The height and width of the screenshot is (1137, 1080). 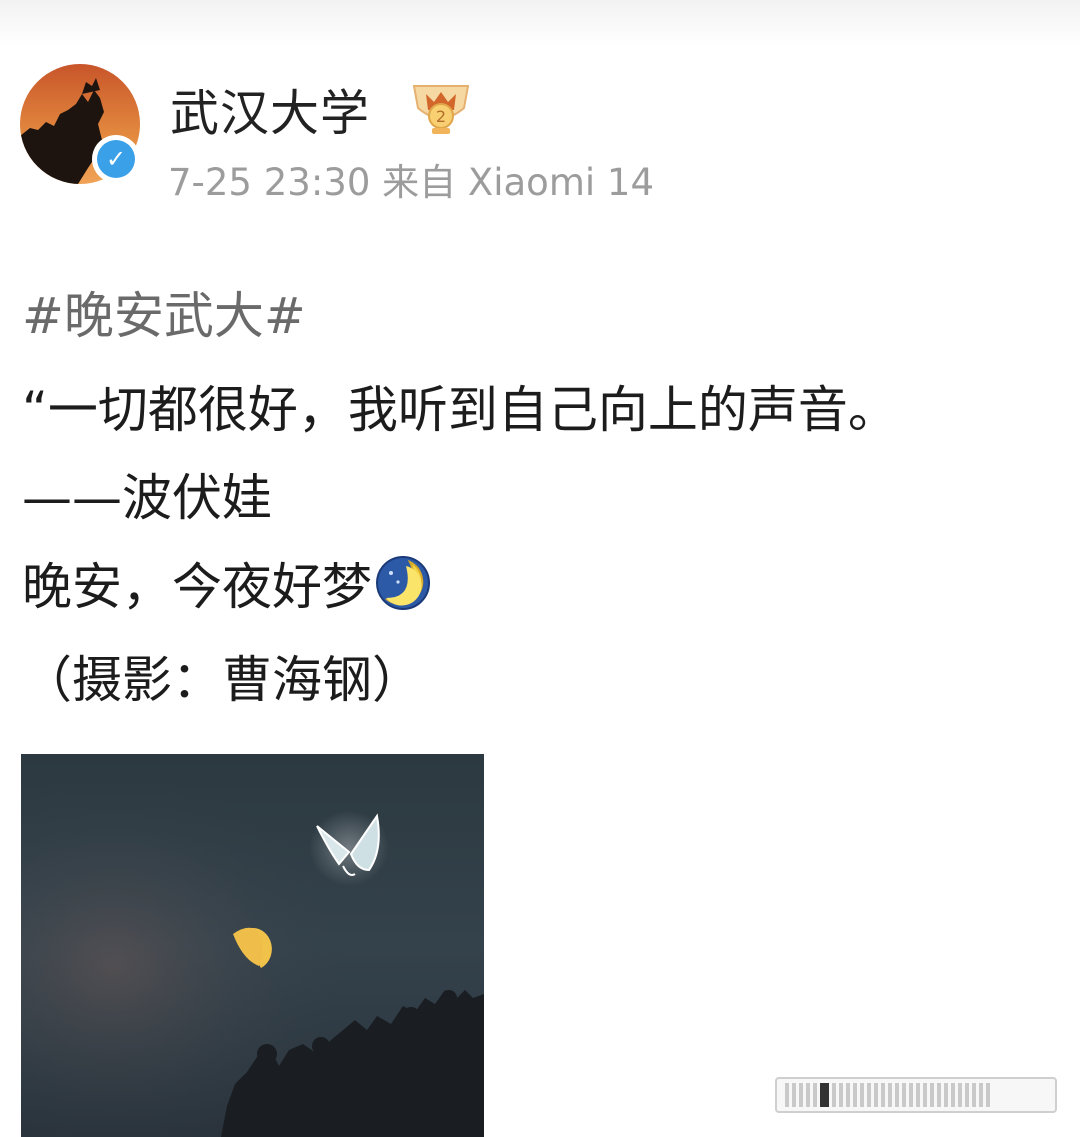 I want to click on post-meta: 7-25 23:30 来自 Xiaomi 14, so click(x=411, y=182).